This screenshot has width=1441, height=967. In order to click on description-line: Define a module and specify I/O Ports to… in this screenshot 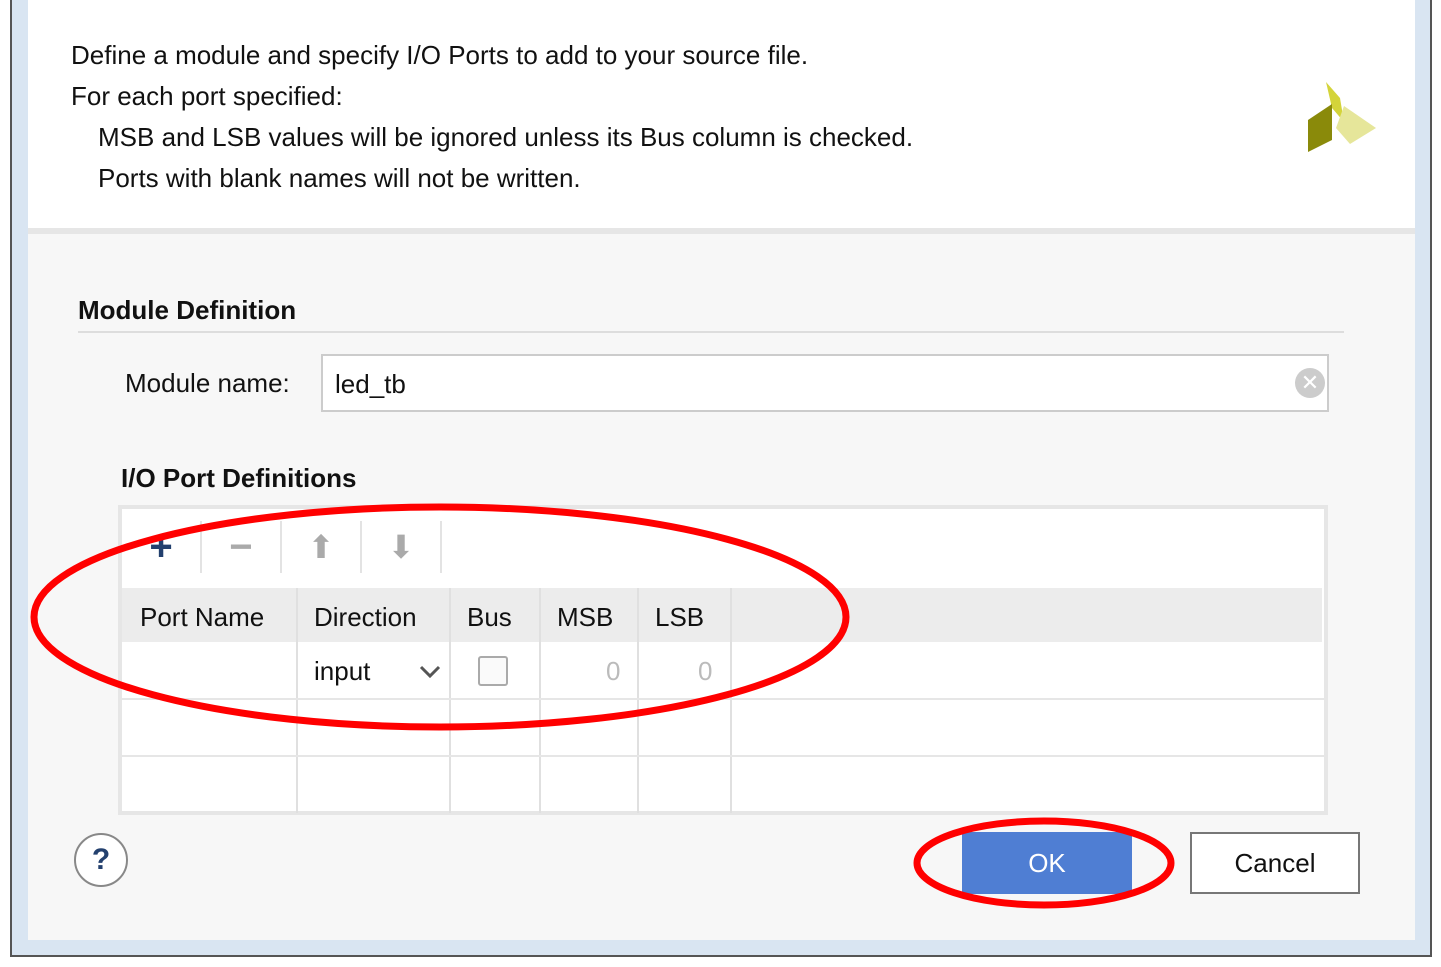, I will do `click(440, 55)`.